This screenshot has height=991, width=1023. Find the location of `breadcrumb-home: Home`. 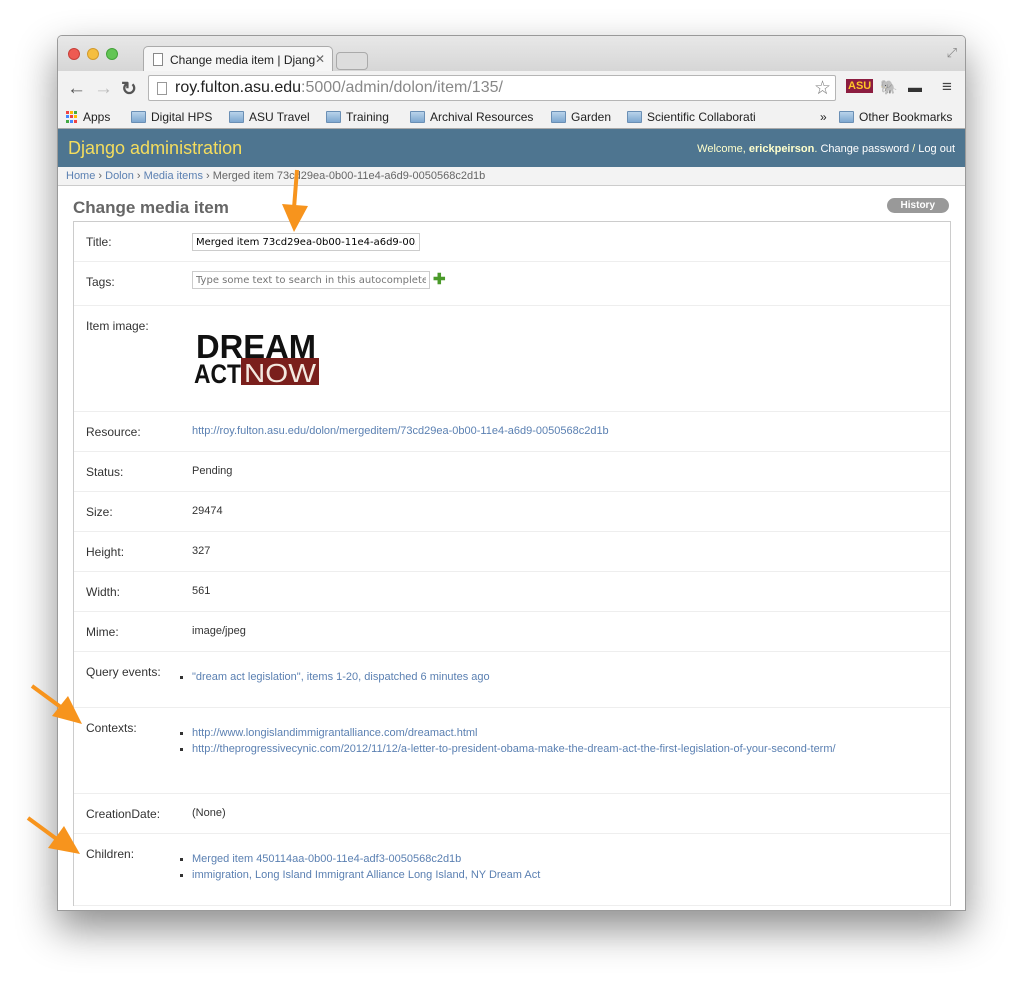

breadcrumb-home: Home is located at coordinates (80, 176).